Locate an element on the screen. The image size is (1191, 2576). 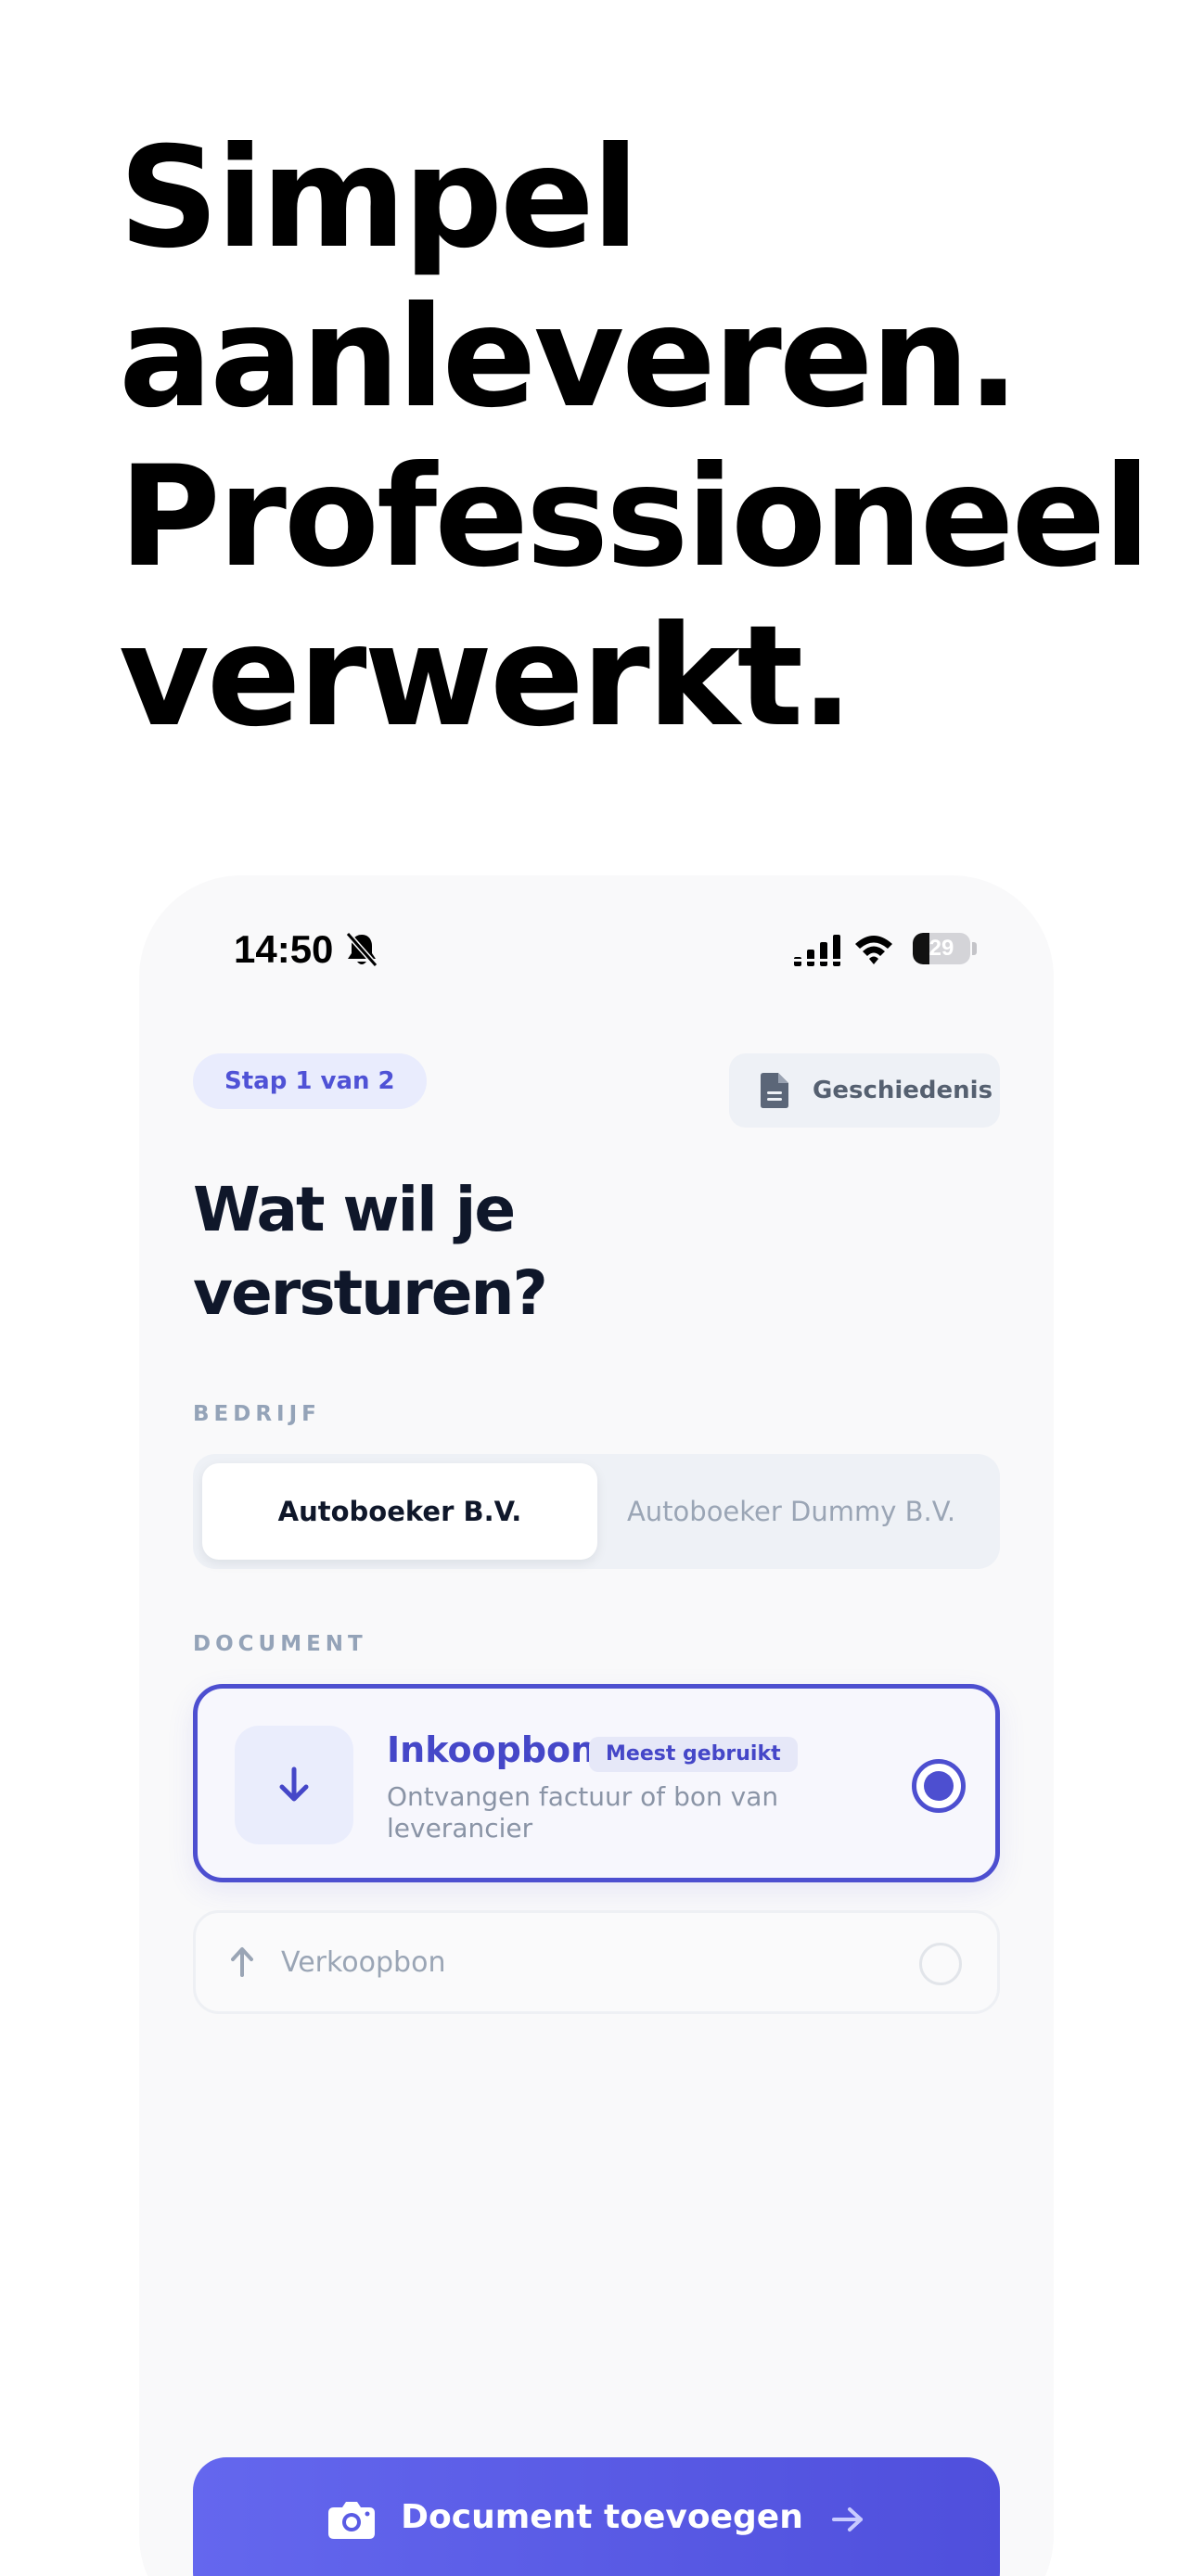
option-title-verkoopbon: Verkoopbon is located at coordinates (363, 1963).